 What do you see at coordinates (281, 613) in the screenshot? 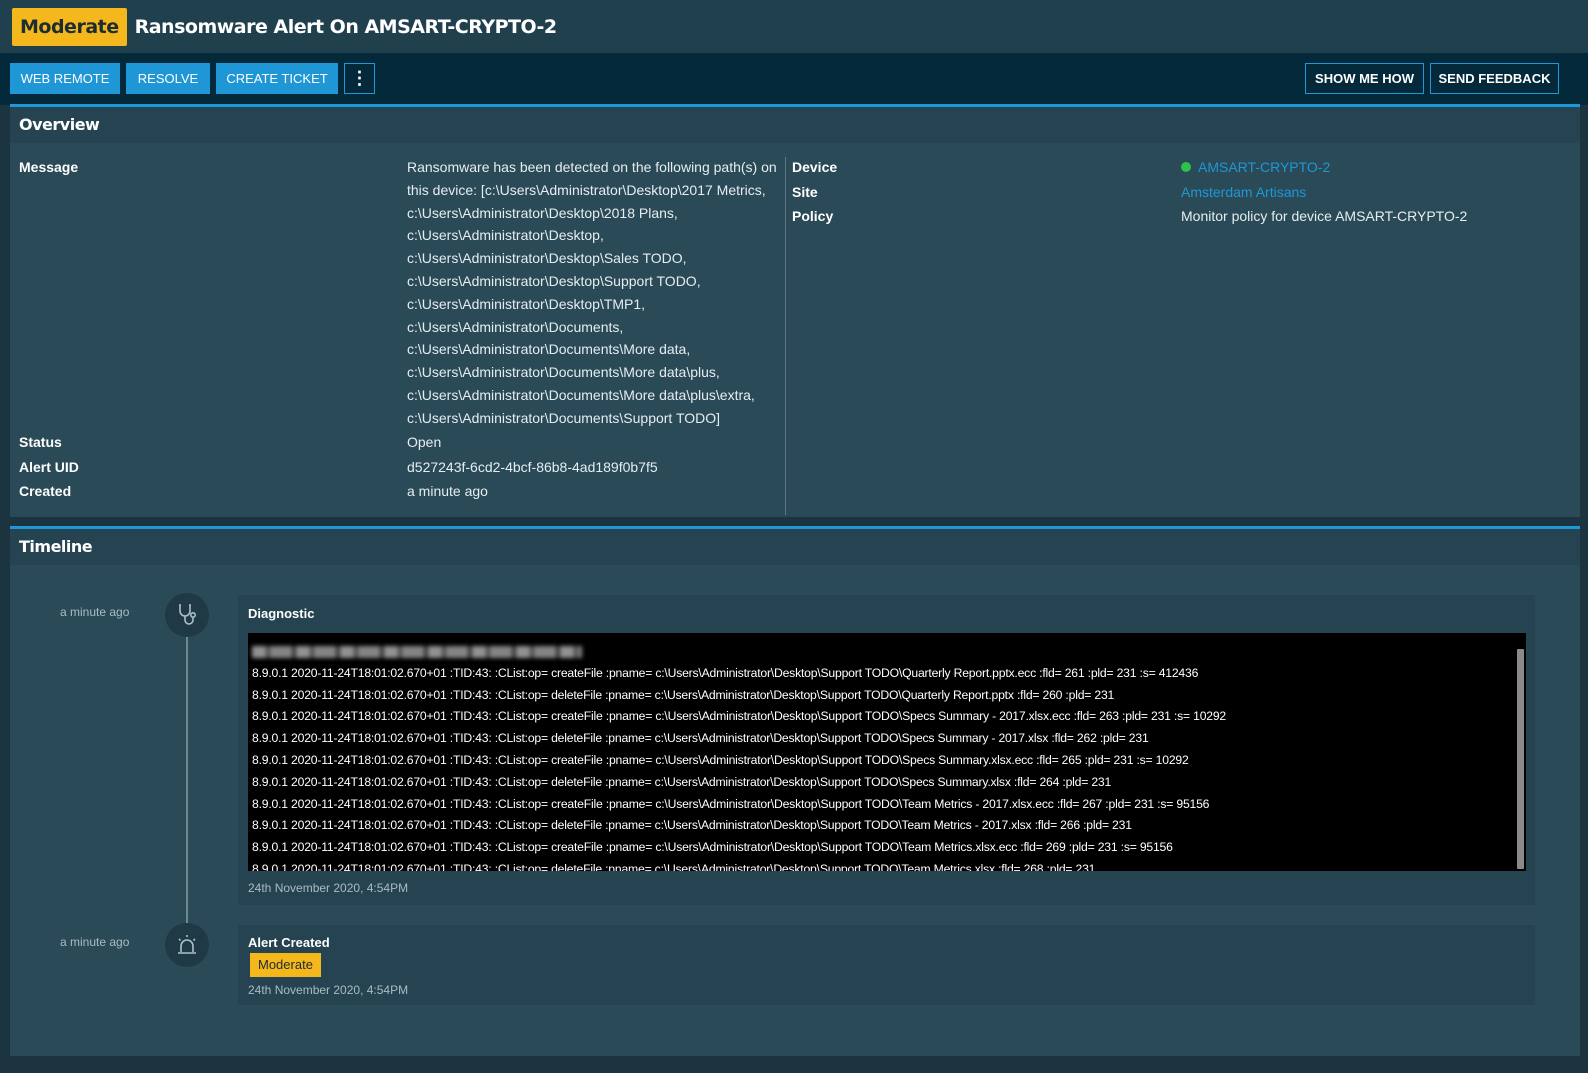
I see `event-title: Diagnostic` at bounding box center [281, 613].